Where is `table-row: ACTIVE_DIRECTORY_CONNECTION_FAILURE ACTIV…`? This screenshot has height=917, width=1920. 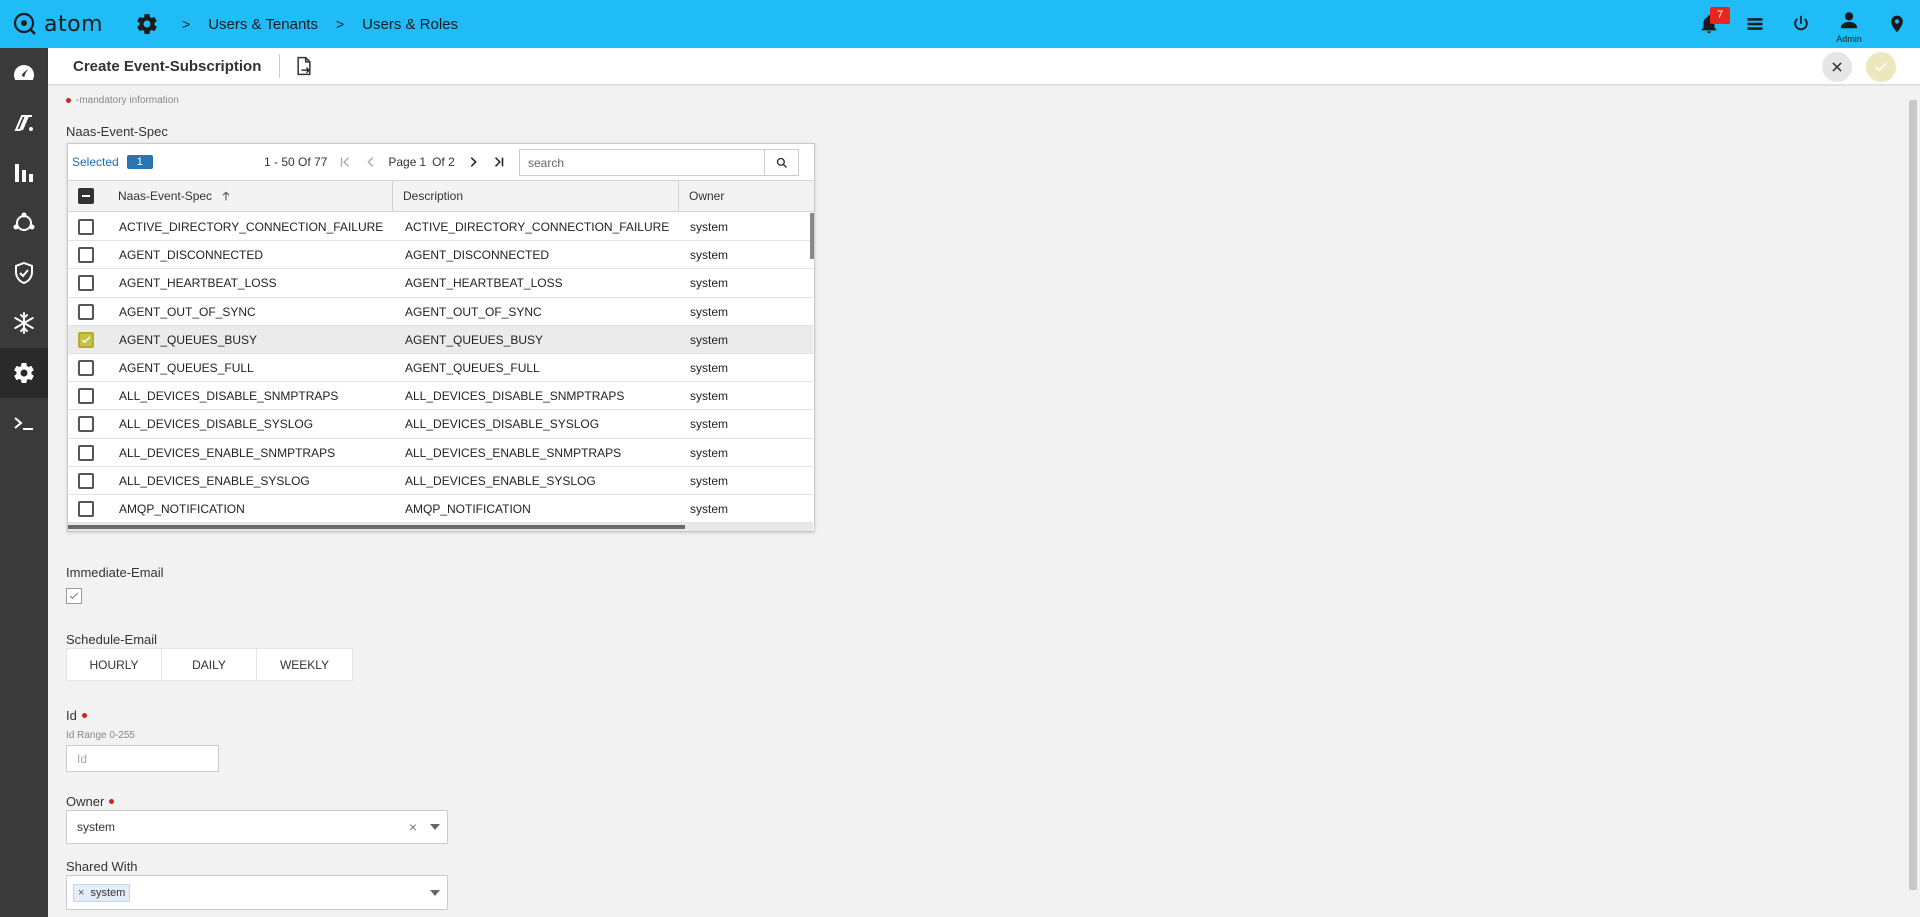 table-row: ACTIVE_DIRECTORY_CONNECTION_FAILURE ACTIV… is located at coordinates (440, 227).